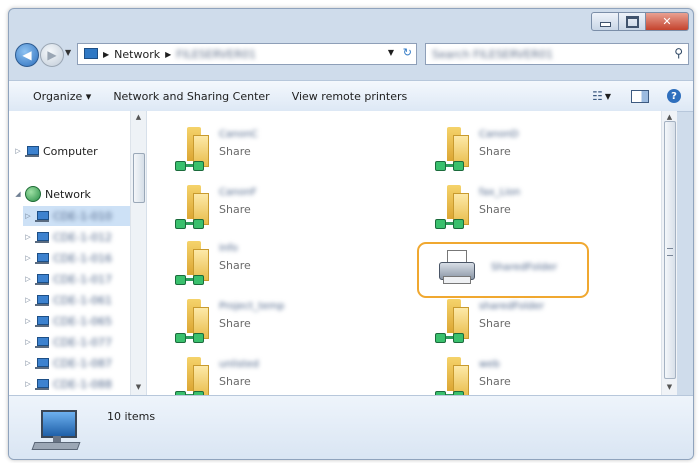 The image size is (700, 463). Describe the element at coordinates (238, 192) in the screenshot. I see `share-name: CanonF` at that location.